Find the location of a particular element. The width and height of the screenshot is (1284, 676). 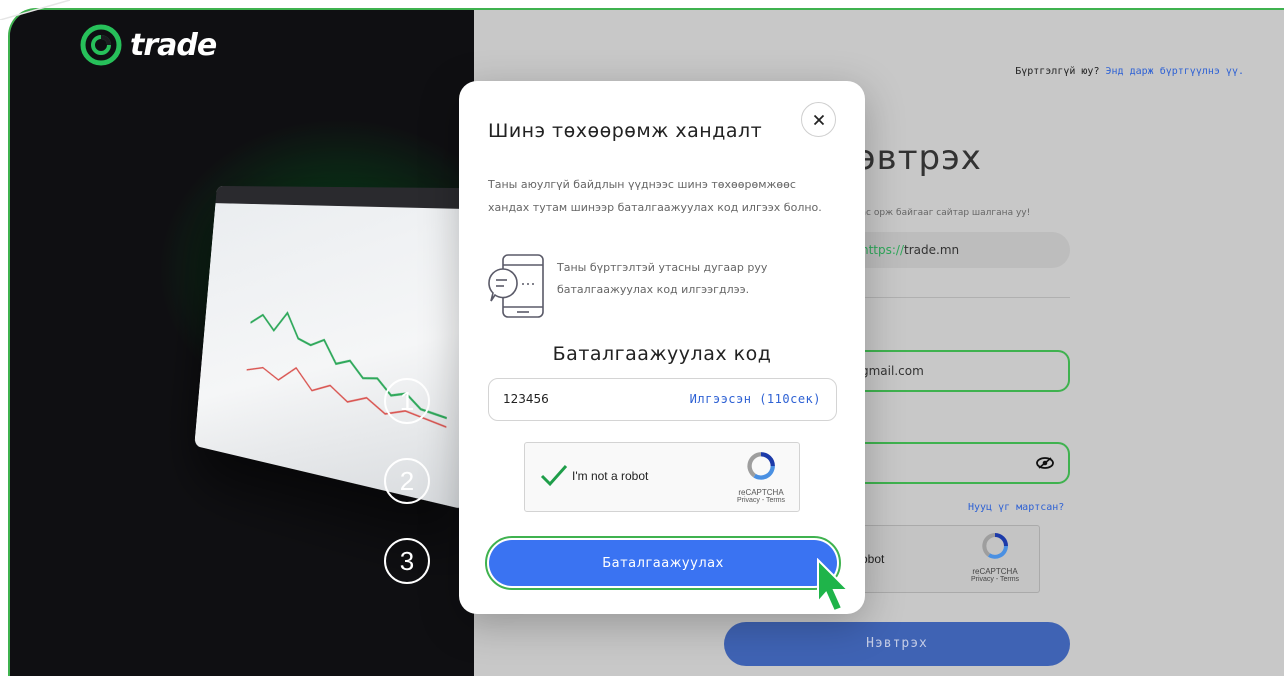

decorative-stroke is located at coordinates (35, 10).